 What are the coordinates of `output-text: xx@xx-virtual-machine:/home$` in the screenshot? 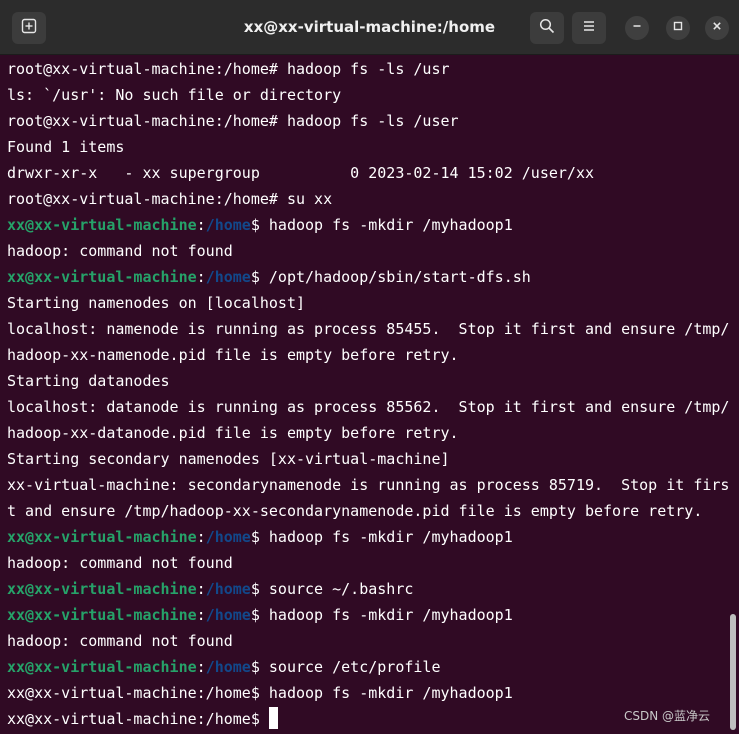 It's located at (138, 719).